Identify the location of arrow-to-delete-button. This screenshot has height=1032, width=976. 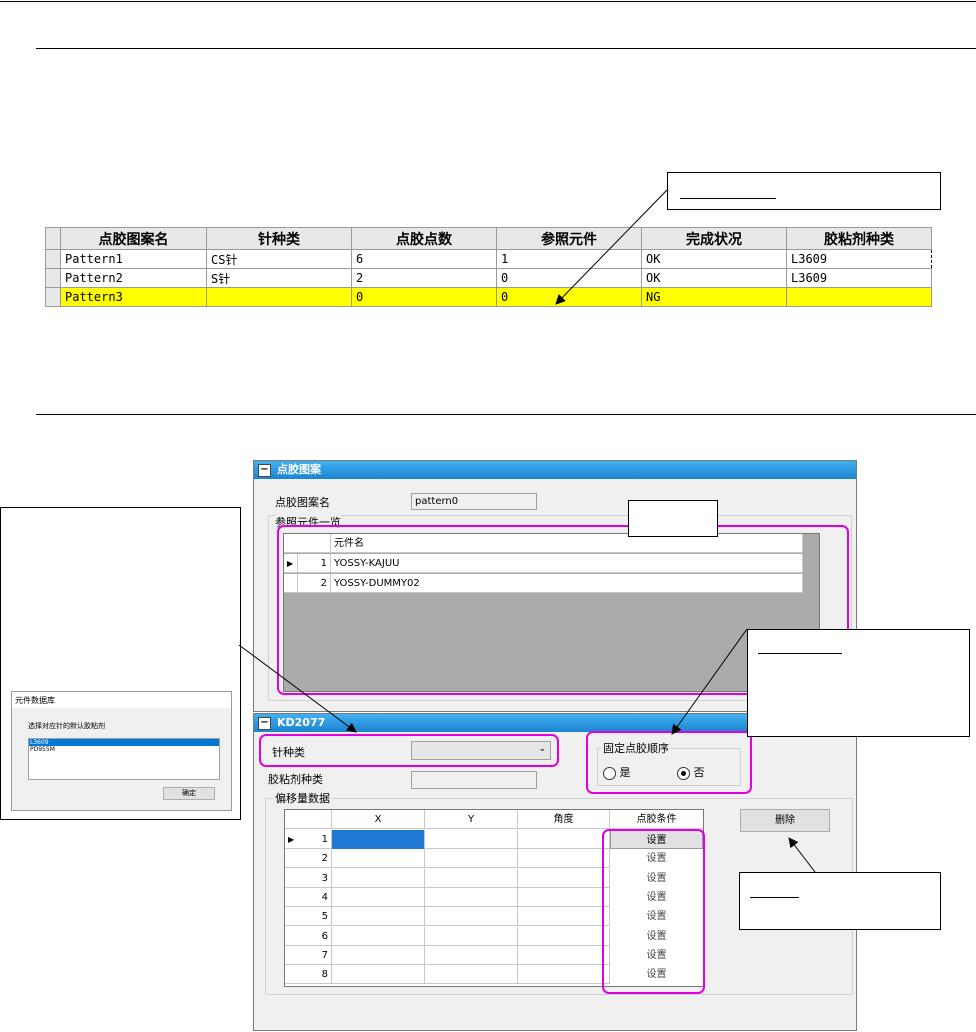
(802, 855).